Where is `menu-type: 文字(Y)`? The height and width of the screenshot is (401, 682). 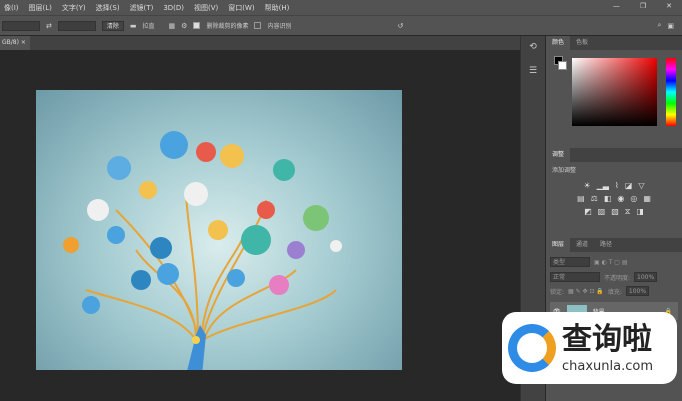 menu-type: 文字(Y) is located at coordinates (74, 8).